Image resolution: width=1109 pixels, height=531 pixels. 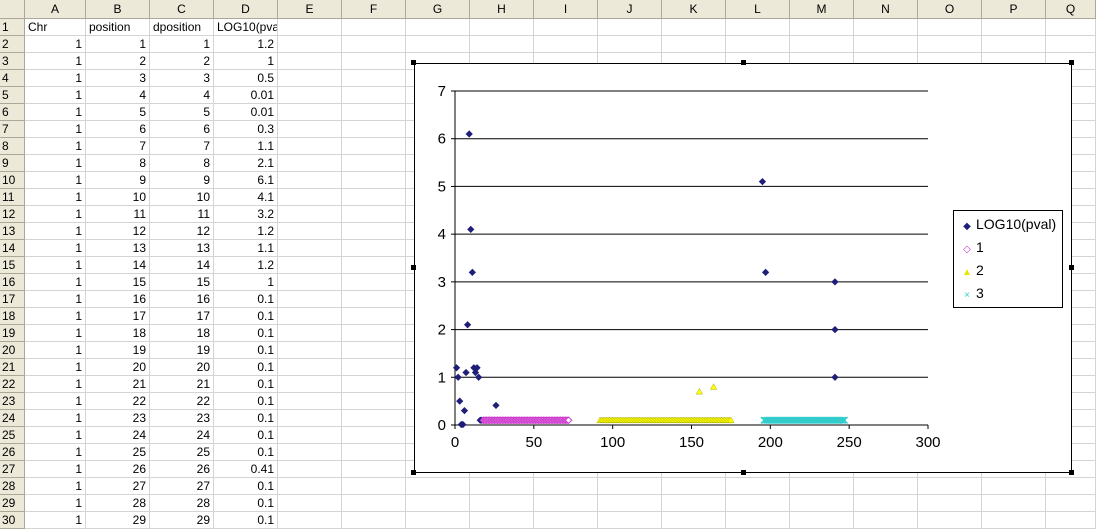 I want to click on row-header: 18, so click(x=12, y=316).